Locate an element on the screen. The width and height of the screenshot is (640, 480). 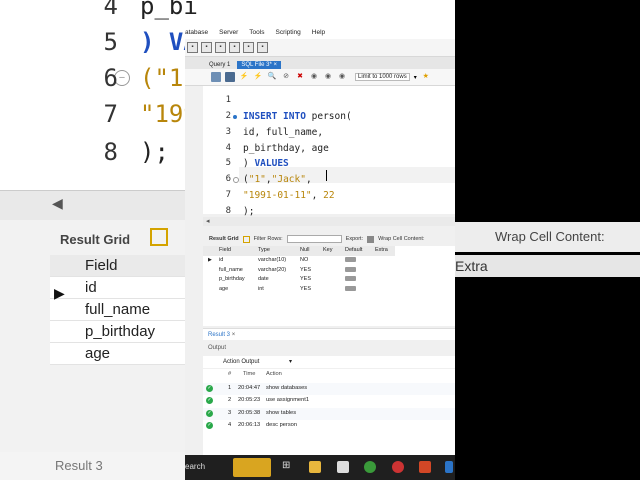
output-header-row: # Time Action is located at coordinates (329, 375).